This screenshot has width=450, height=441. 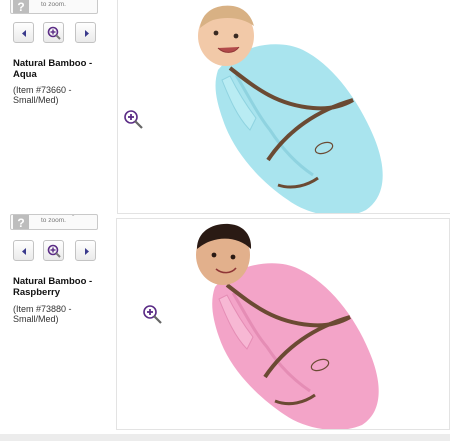 What do you see at coordinates (53, 69) in the screenshot?
I see `product-name: Natural Bamboo - Aqua` at bounding box center [53, 69].